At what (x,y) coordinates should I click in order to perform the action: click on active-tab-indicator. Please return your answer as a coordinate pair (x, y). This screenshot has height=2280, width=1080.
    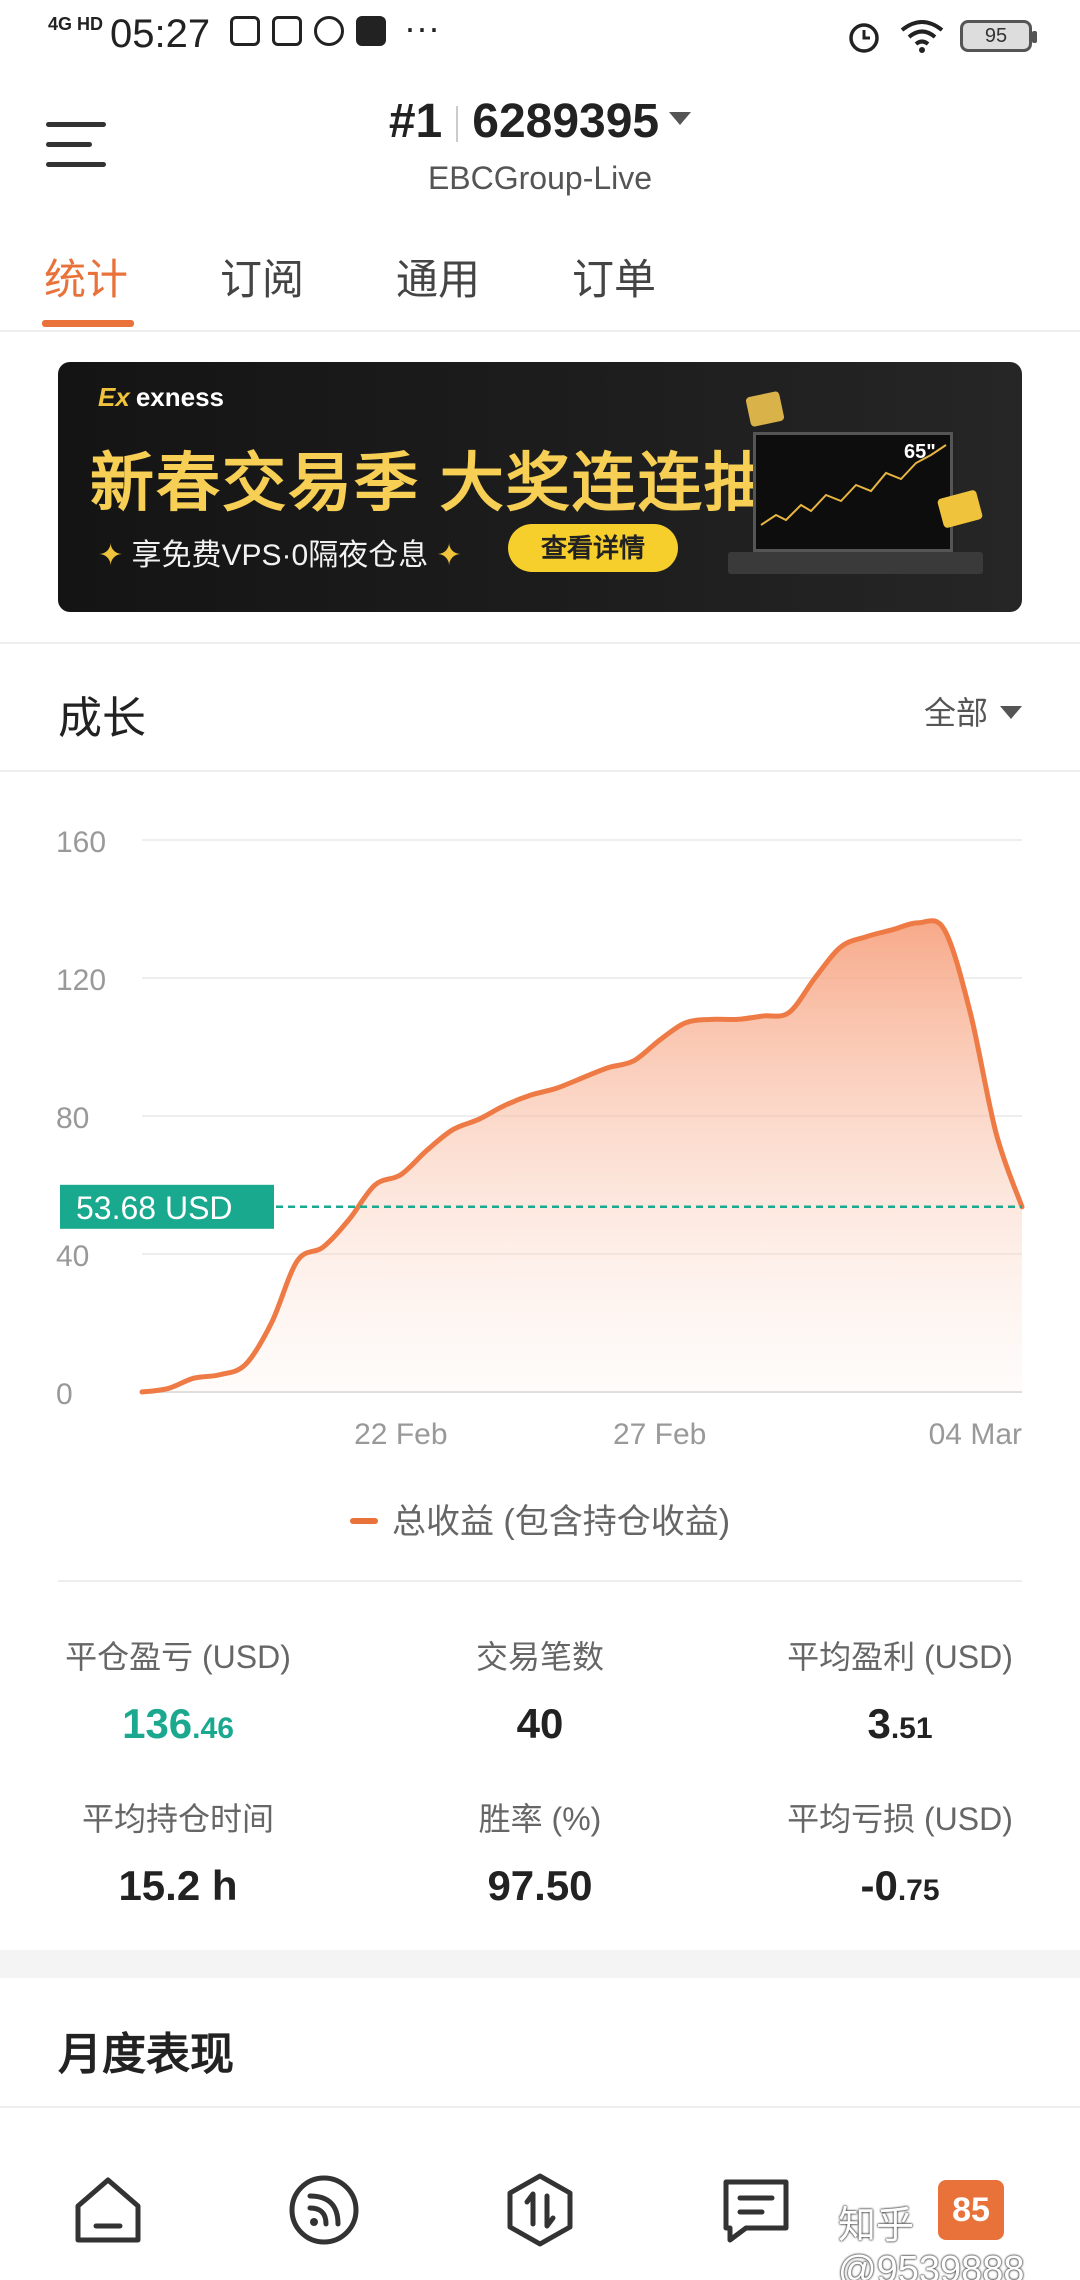
    Looking at the image, I should click on (88, 323).